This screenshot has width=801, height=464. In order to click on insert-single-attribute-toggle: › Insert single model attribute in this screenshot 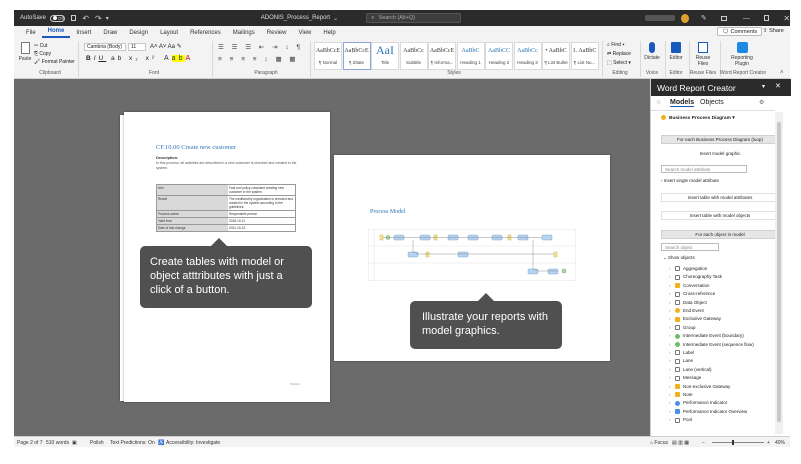, I will do `click(690, 180)`.